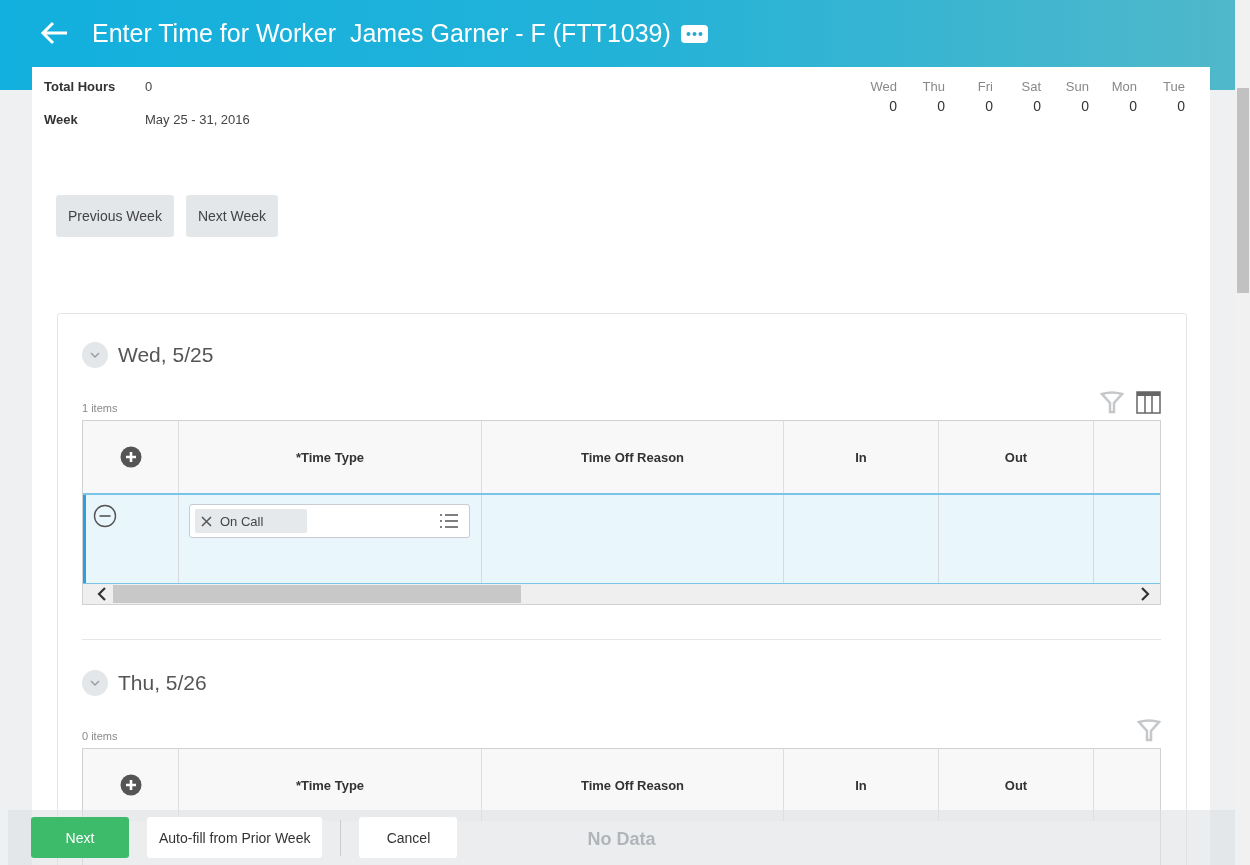  I want to click on remove-row-icon, so click(105, 516).